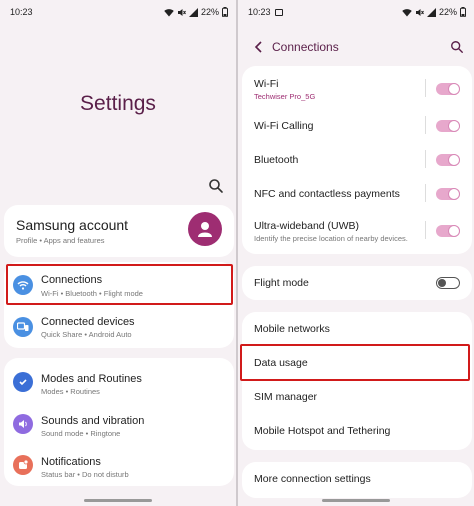 The width and height of the screenshot is (474, 506). I want to click on page-title: Settings, so click(118, 103).